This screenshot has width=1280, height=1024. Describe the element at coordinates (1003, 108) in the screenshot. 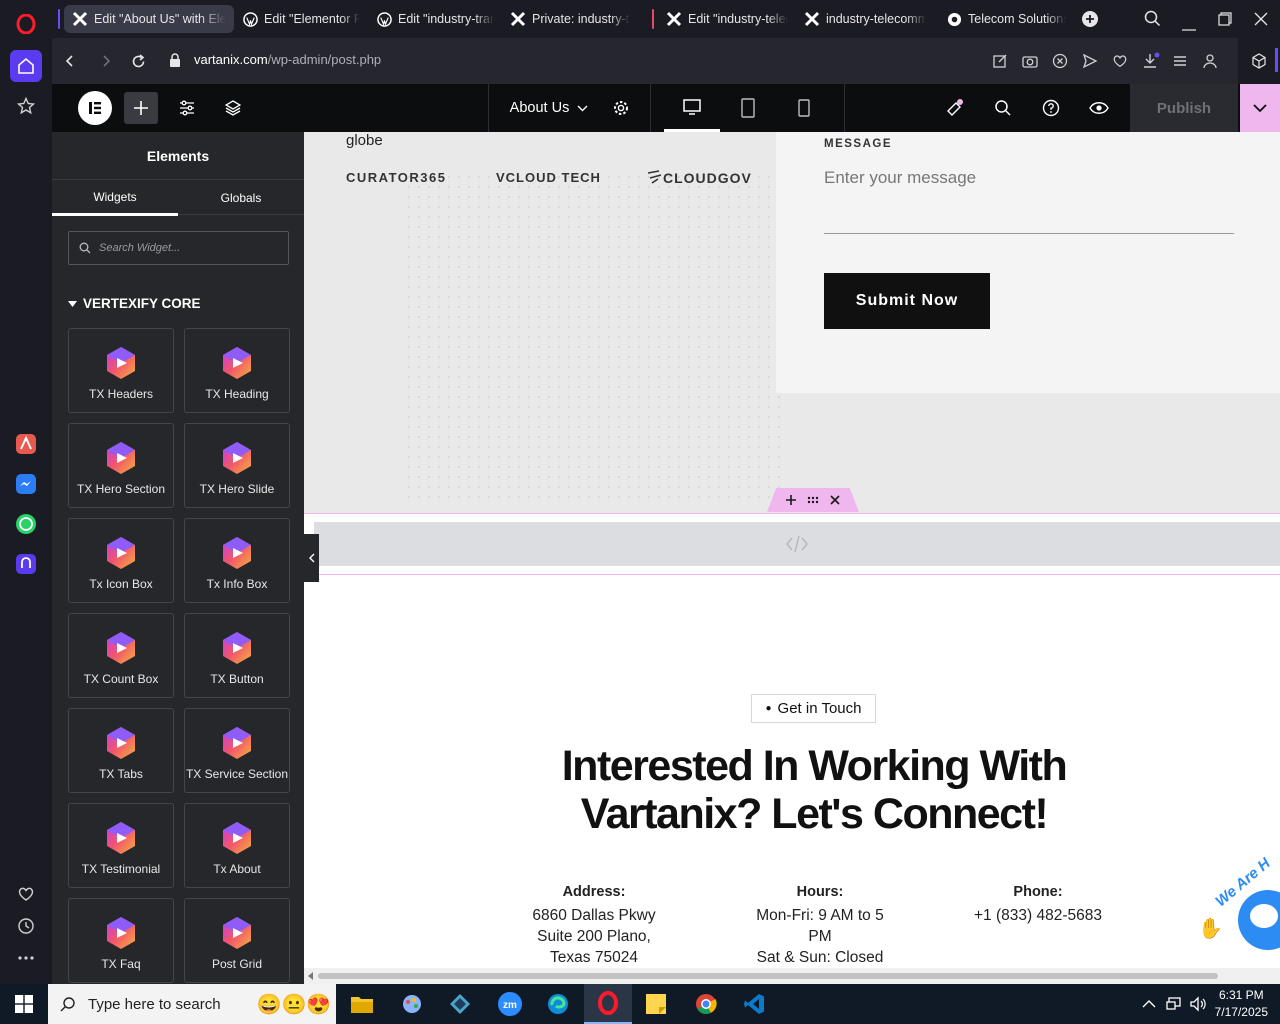

I see `finder-search-icon` at that location.